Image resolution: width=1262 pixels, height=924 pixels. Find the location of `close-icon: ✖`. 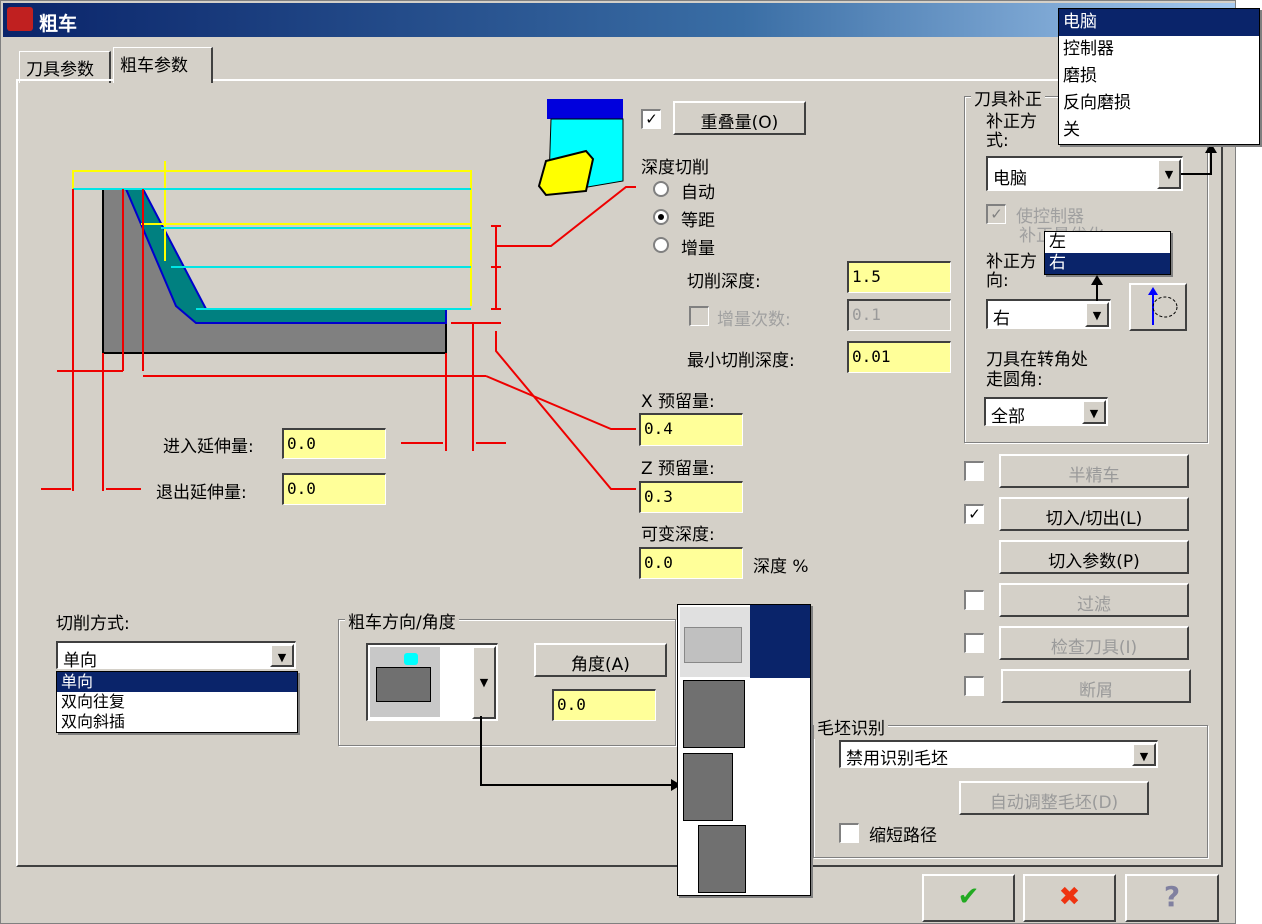

close-icon: ✖ is located at coordinates (1069, 897).